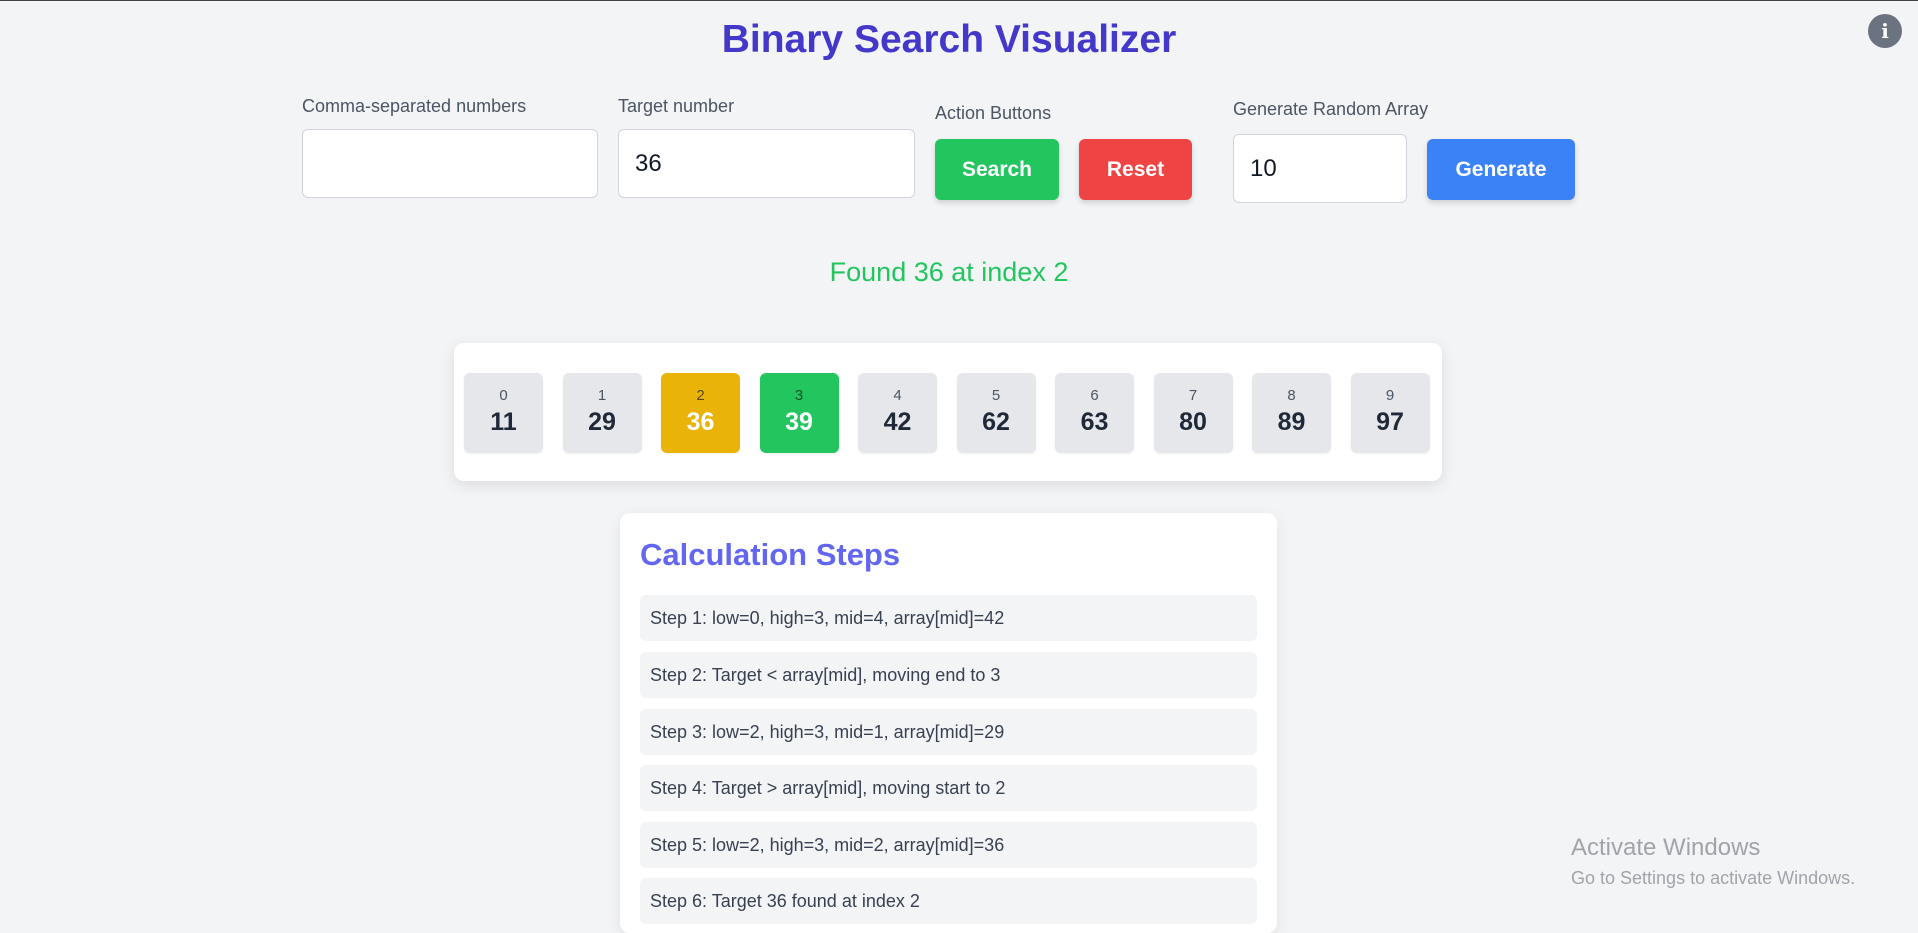 The width and height of the screenshot is (1918, 933). What do you see at coordinates (997, 169) in the screenshot?
I see `search-button: Search` at bounding box center [997, 169].